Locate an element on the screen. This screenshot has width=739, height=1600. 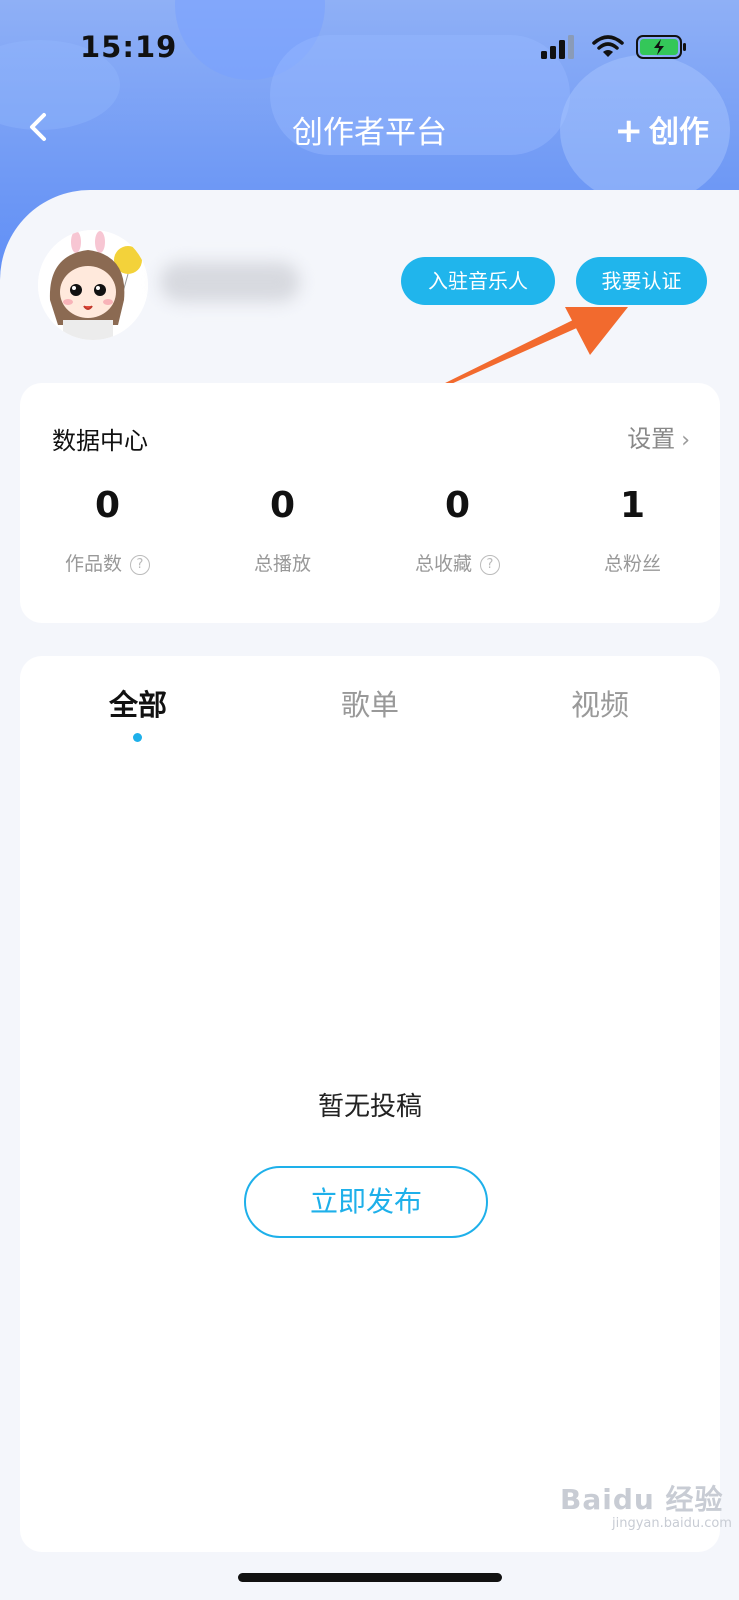
battery-icon is located at coordinates (661, 47).